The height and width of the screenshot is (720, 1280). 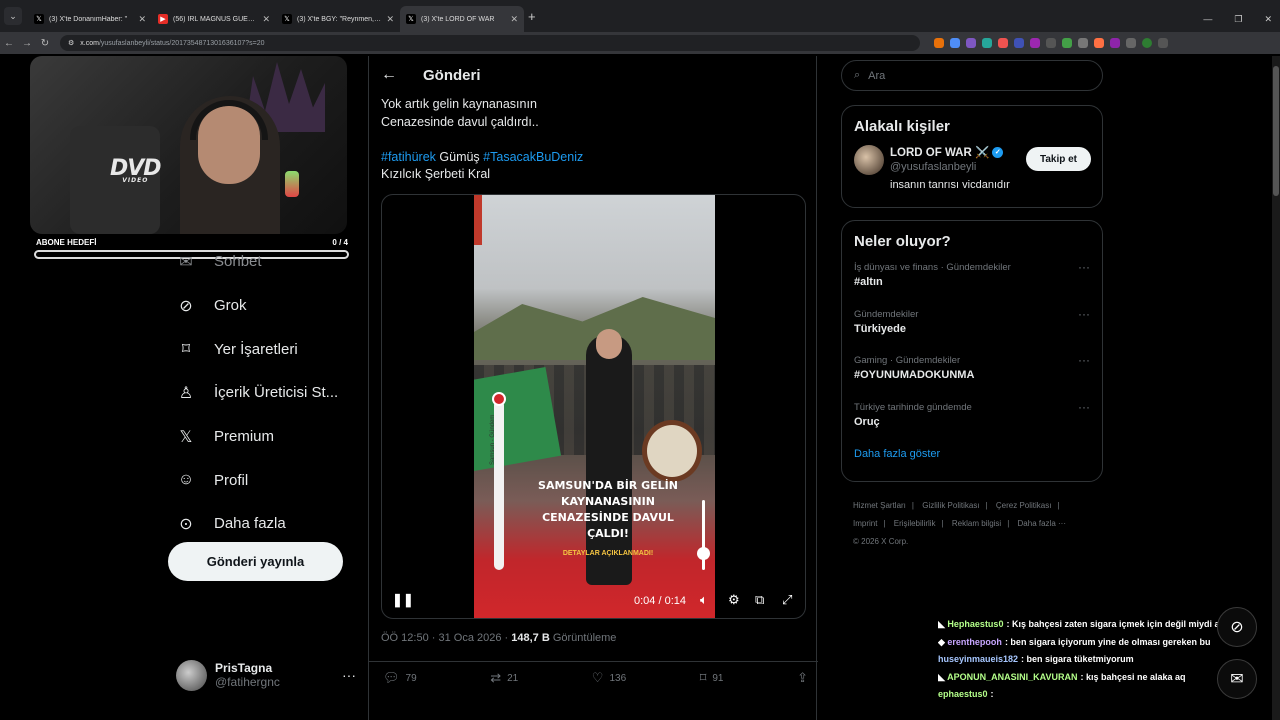 What do you see at coordinates (583, 638) in the screenshot?
I see `views-label: Görüntüleme` at bounding box center [583, 638].